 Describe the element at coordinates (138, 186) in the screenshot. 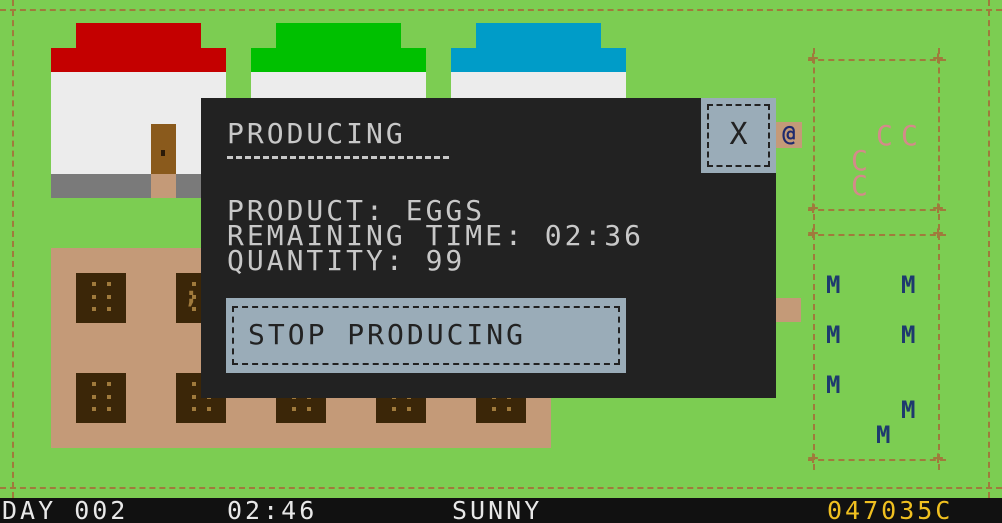

I see `red-house-foundation` at that location.